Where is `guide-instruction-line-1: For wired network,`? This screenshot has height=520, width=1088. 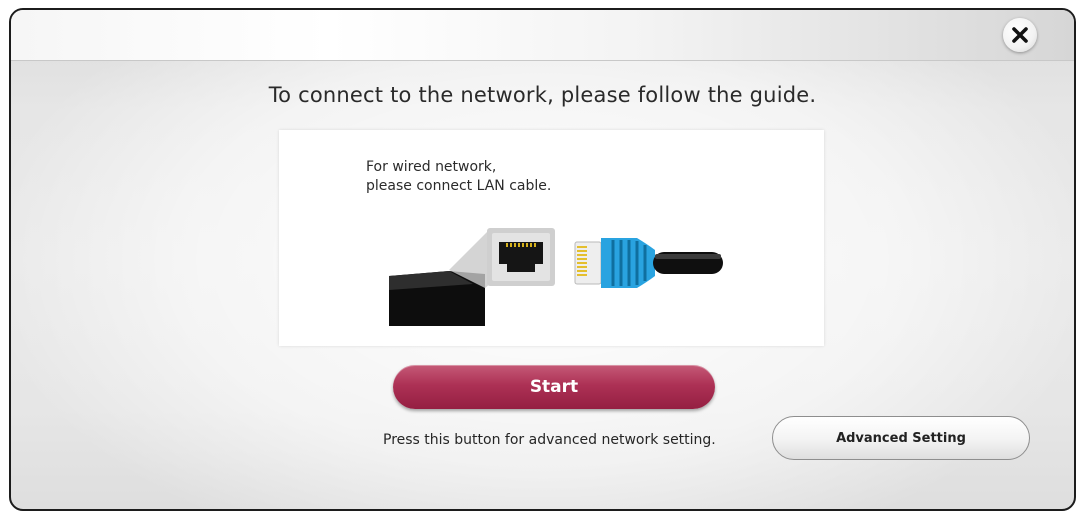 guide-instruction-line-1: For wired network, is located at coordinates (431, 167).